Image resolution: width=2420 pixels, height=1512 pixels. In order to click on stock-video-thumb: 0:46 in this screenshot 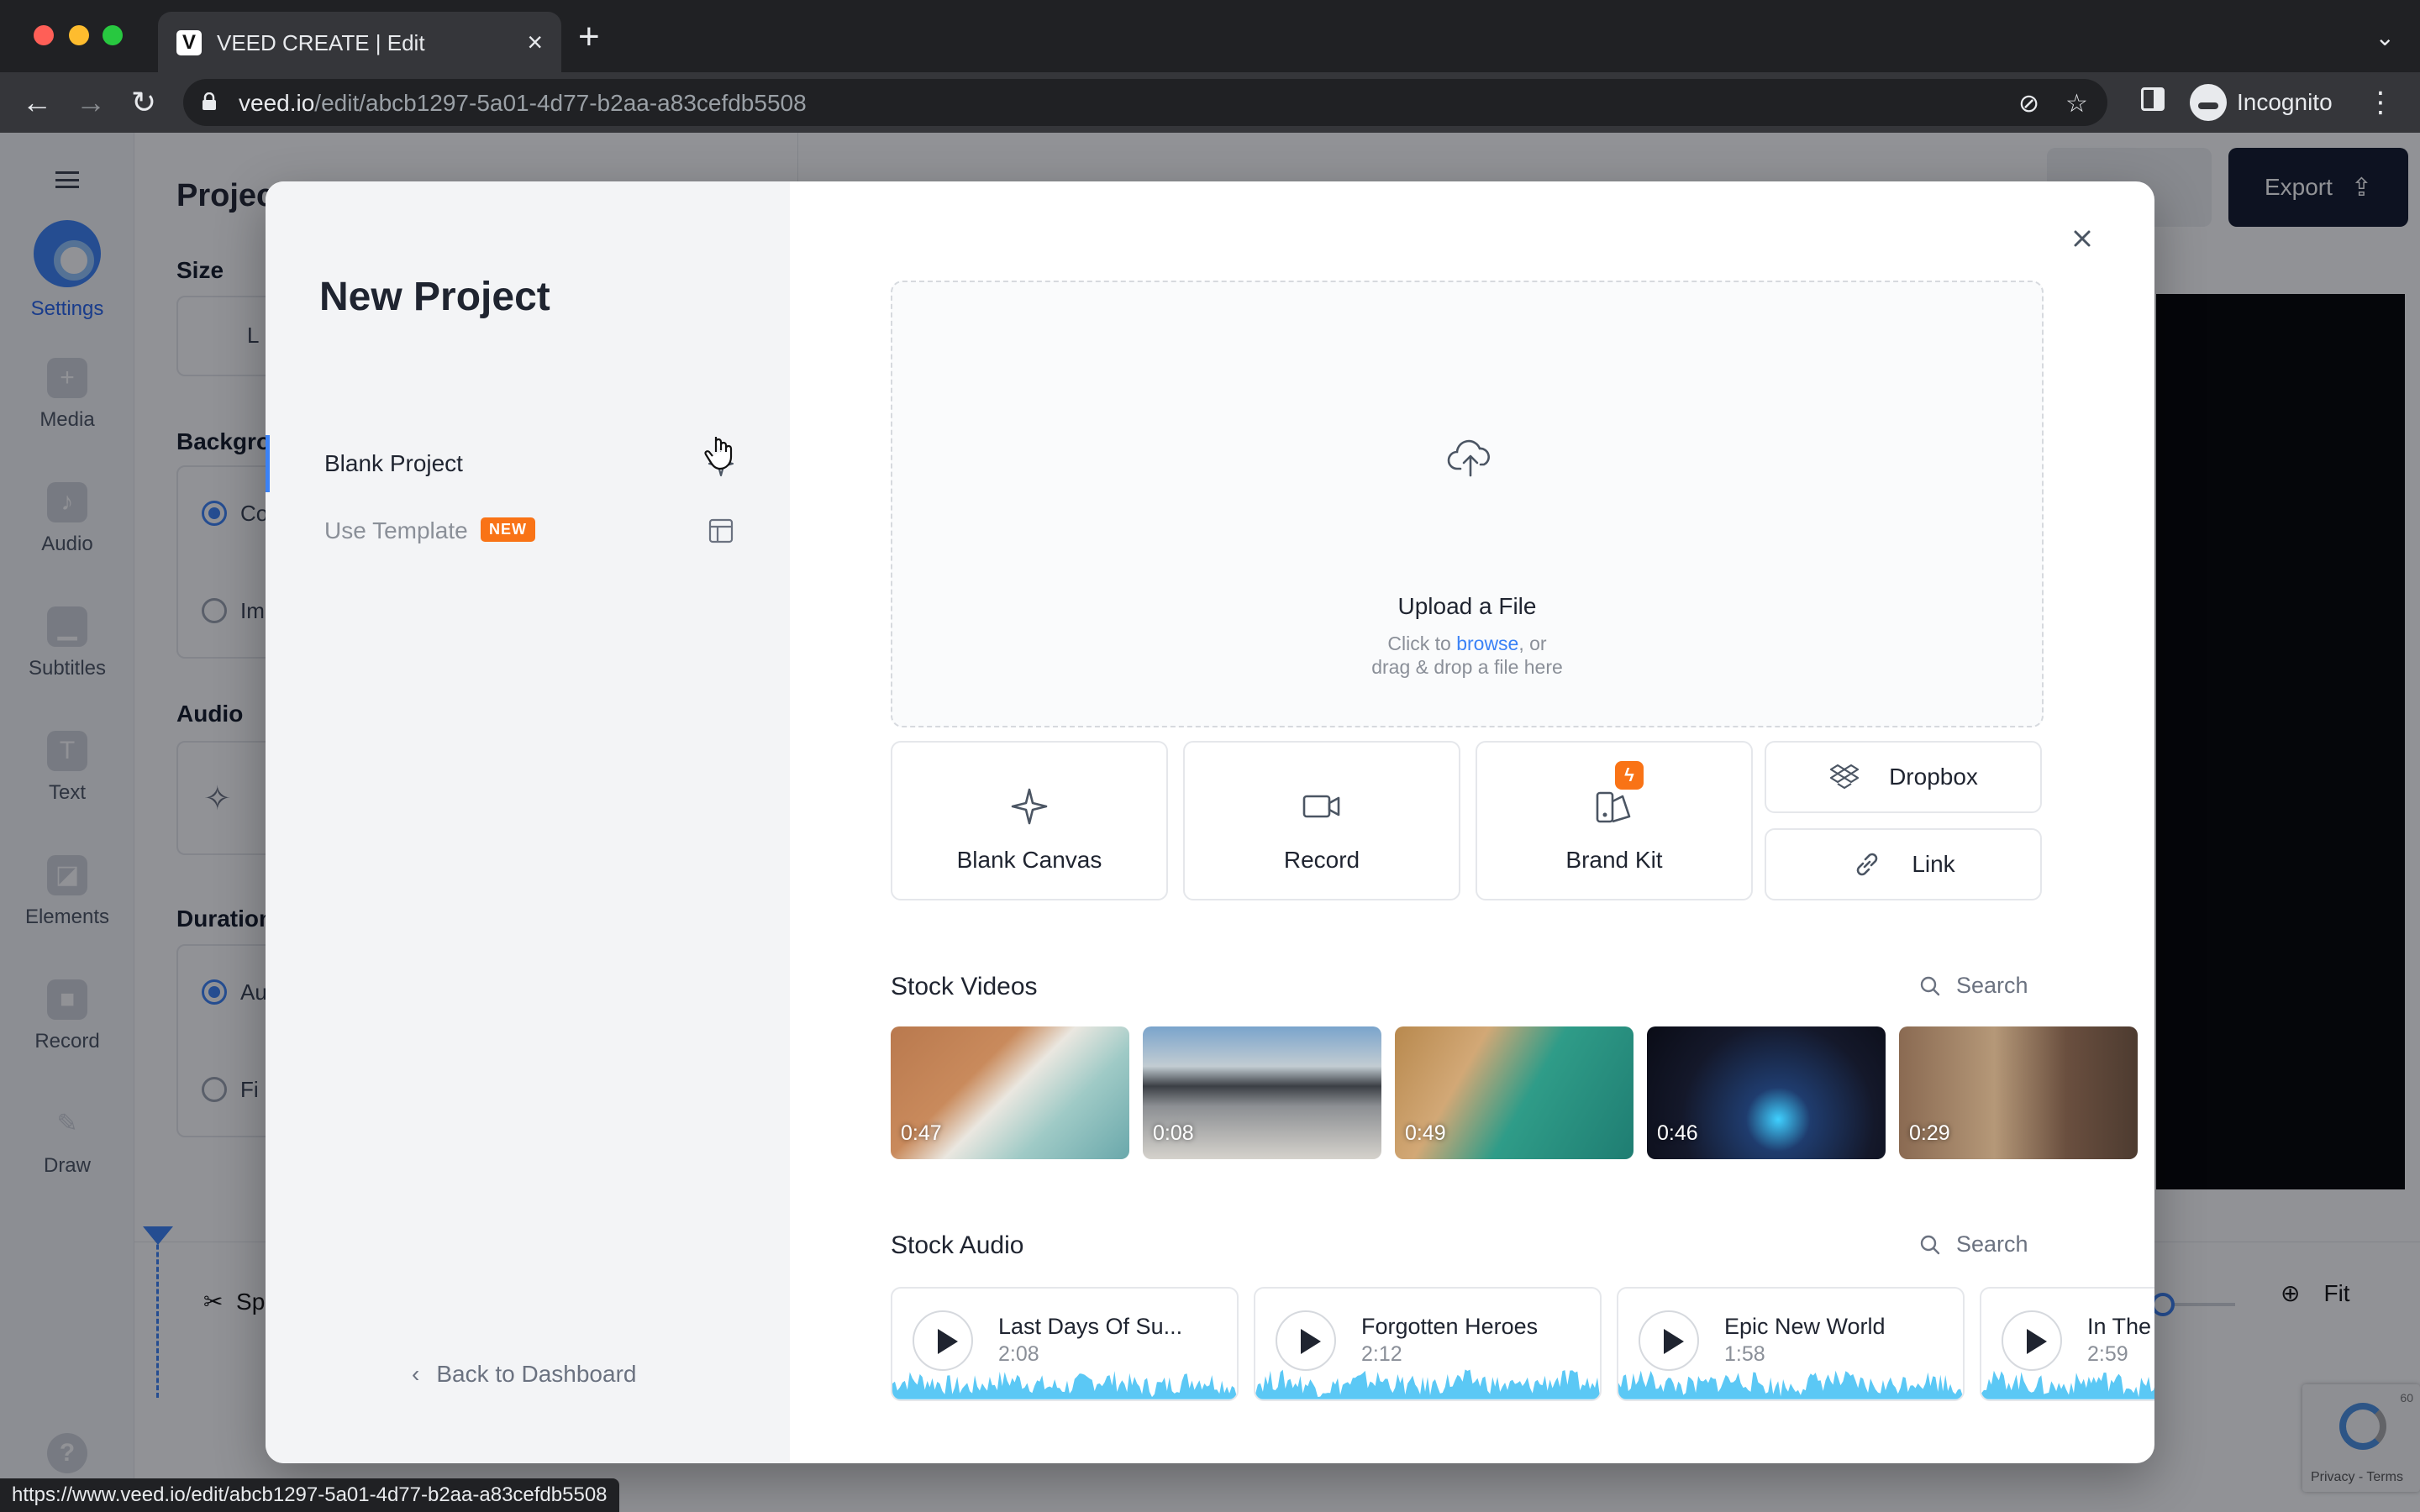, I will do `click(1766, 1092)`.